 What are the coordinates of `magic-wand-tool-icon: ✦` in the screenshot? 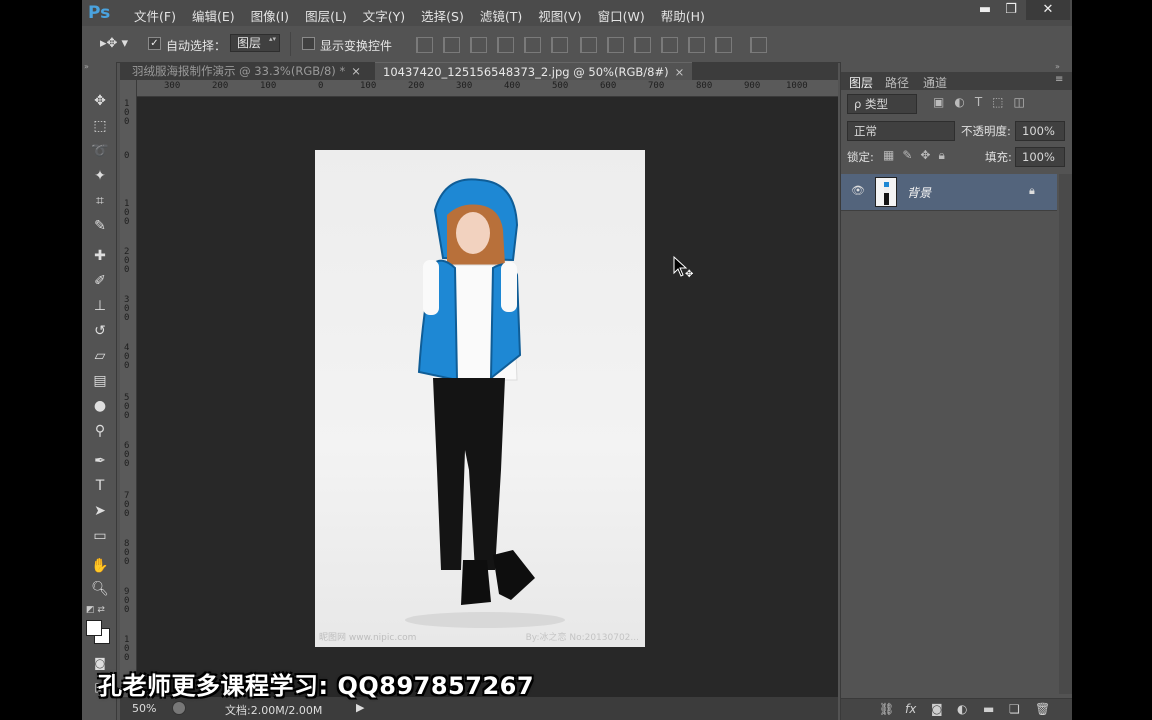 It's located at (100, 176).